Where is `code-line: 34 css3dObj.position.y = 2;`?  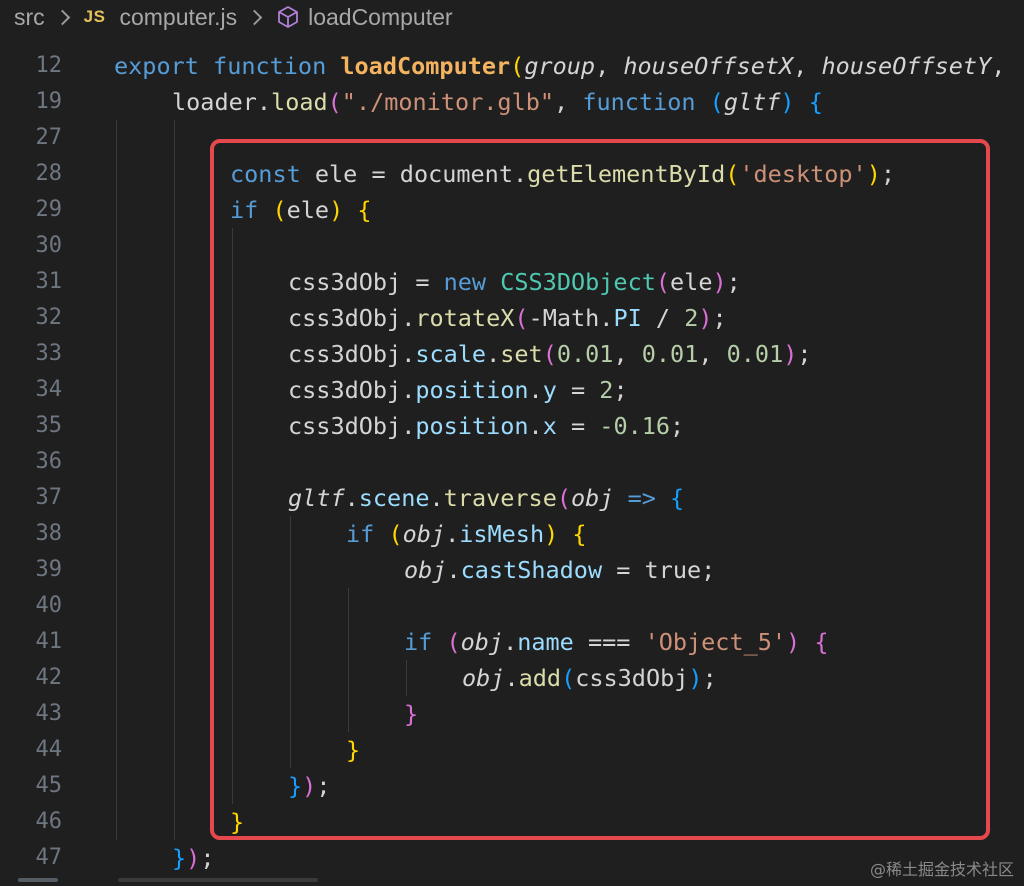 code-line: 34 css3dObj.position.y = 2; is located at coordinates (512, 390).